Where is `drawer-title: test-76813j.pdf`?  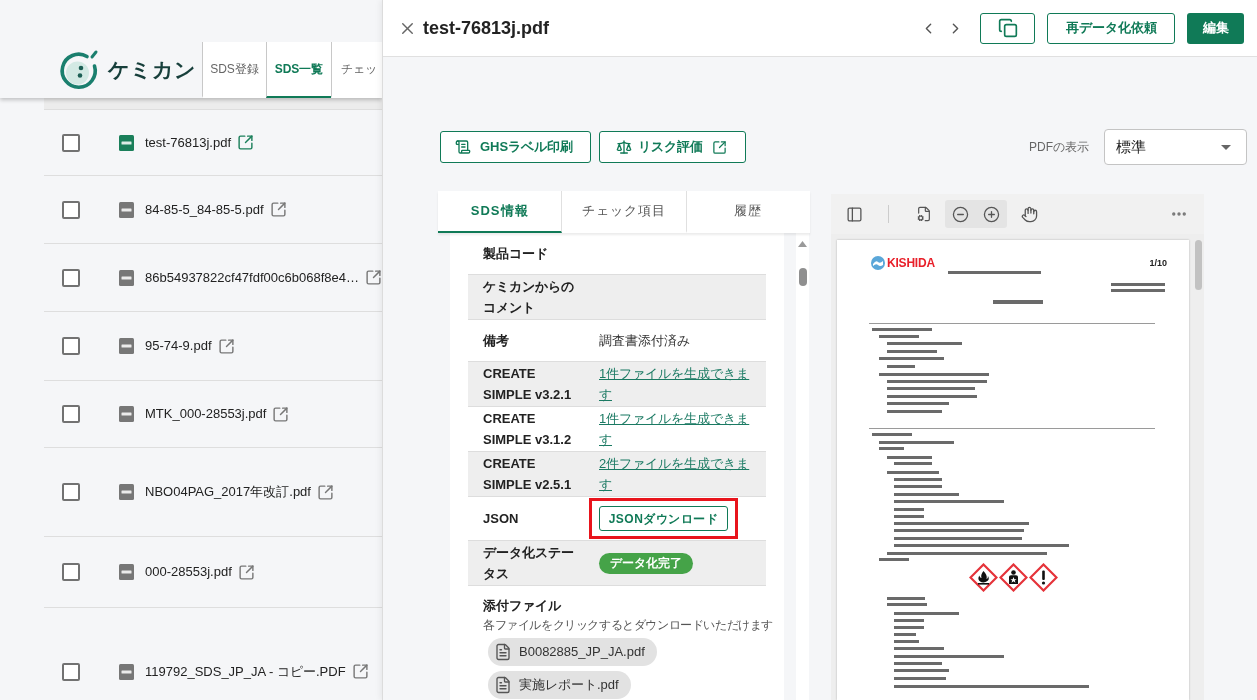 drawer-title: test-76813j.pdf is located at coordinates (486, 28).